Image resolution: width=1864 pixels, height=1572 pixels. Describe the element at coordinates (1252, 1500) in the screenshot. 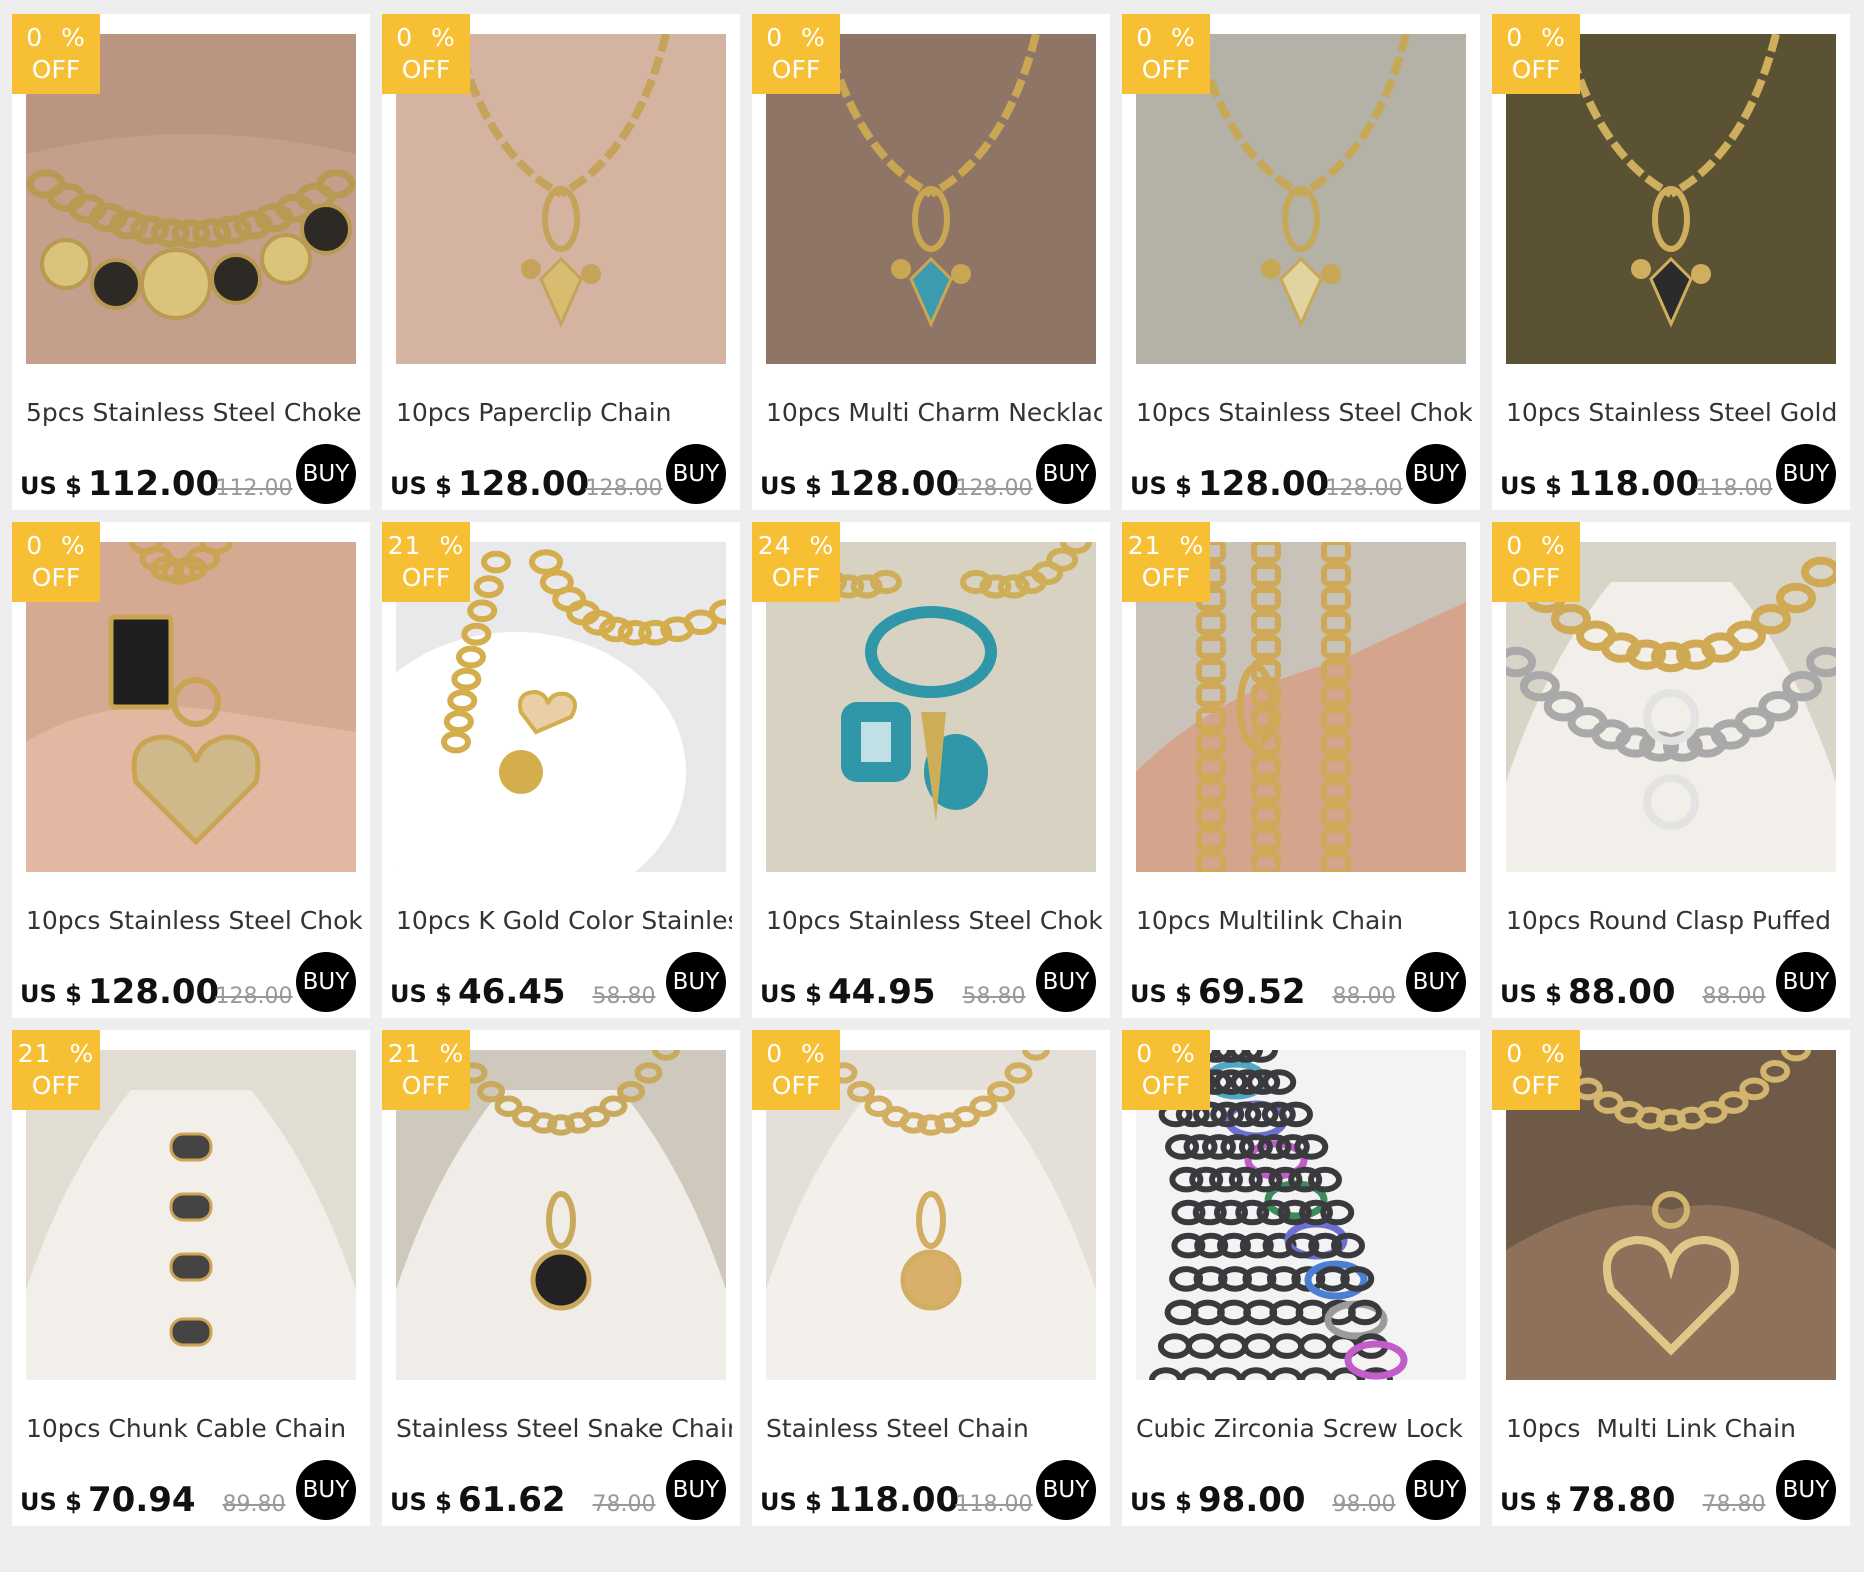

I see `product-price: 98.00` at that location.